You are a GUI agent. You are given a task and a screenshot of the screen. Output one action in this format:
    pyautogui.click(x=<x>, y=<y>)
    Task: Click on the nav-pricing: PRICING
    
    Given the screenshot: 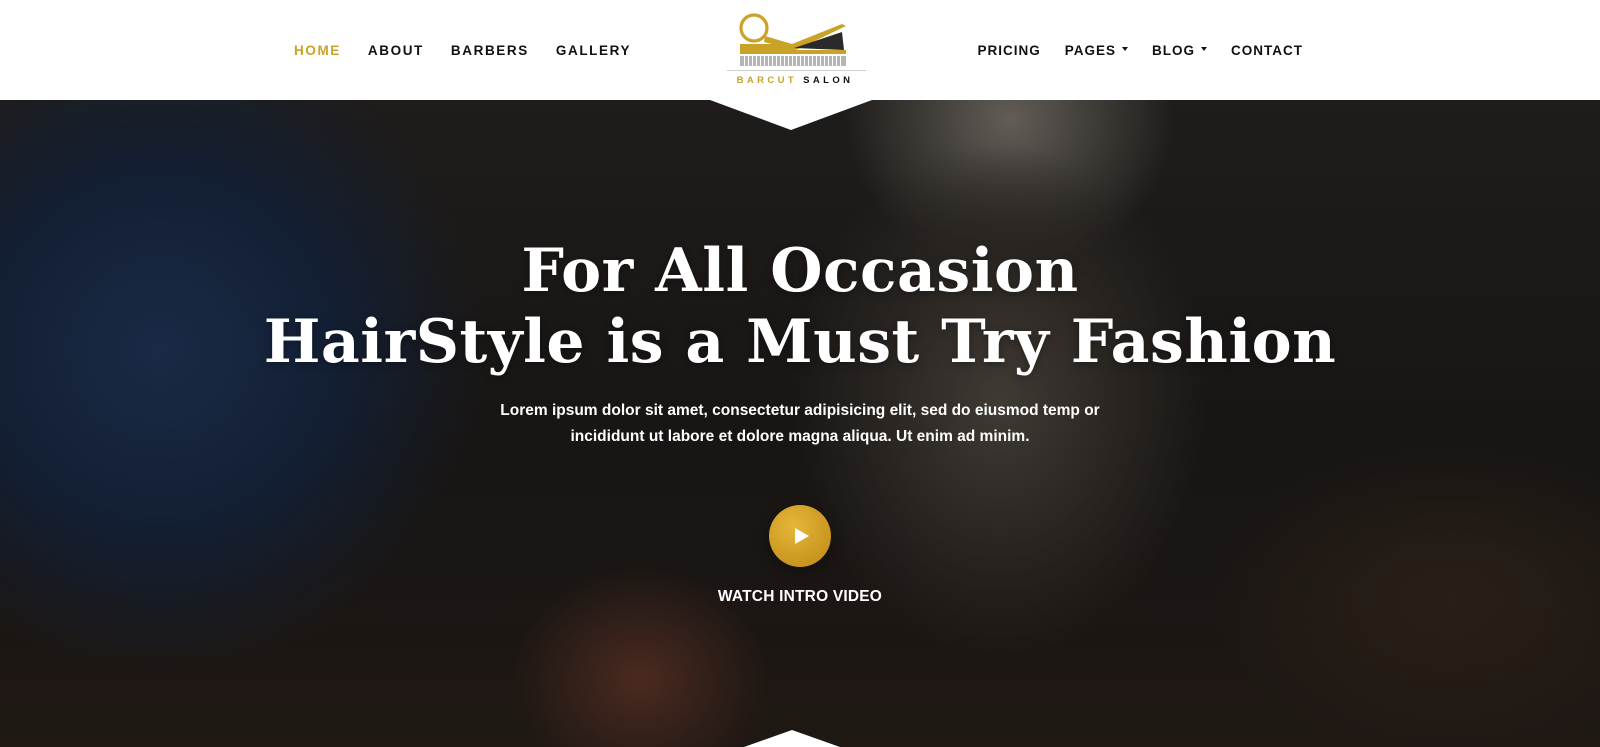 What is the action you would take?
    pyautogui.click(x=1008, y=50)
    